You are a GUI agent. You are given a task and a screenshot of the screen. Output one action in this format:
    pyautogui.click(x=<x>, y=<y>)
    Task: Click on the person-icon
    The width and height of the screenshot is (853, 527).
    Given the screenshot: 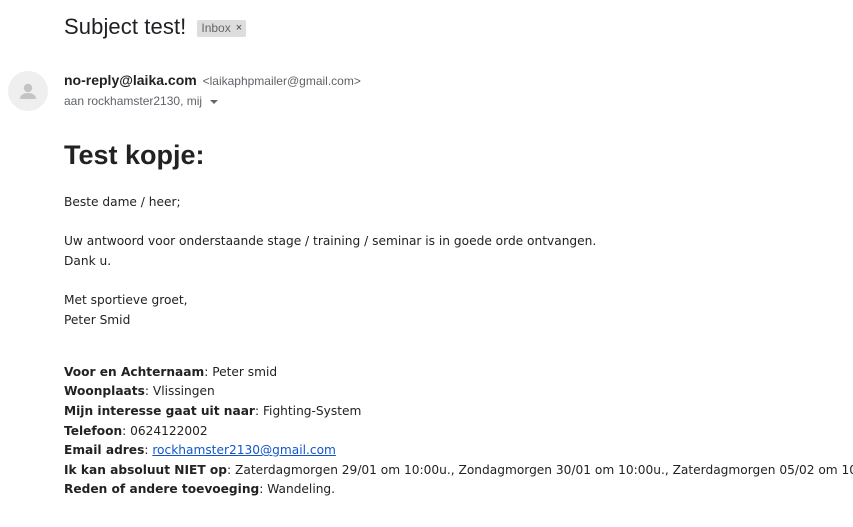 What is the action you would take?
    pyautogui.click(x=28, y=91)
    